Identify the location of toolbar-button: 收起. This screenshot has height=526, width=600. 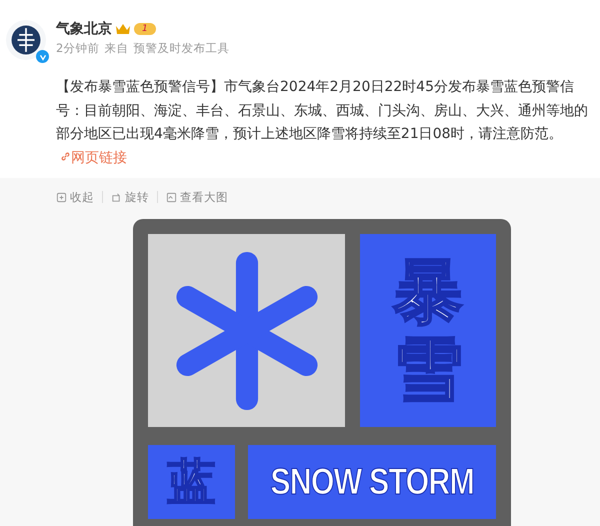
(75, 197).